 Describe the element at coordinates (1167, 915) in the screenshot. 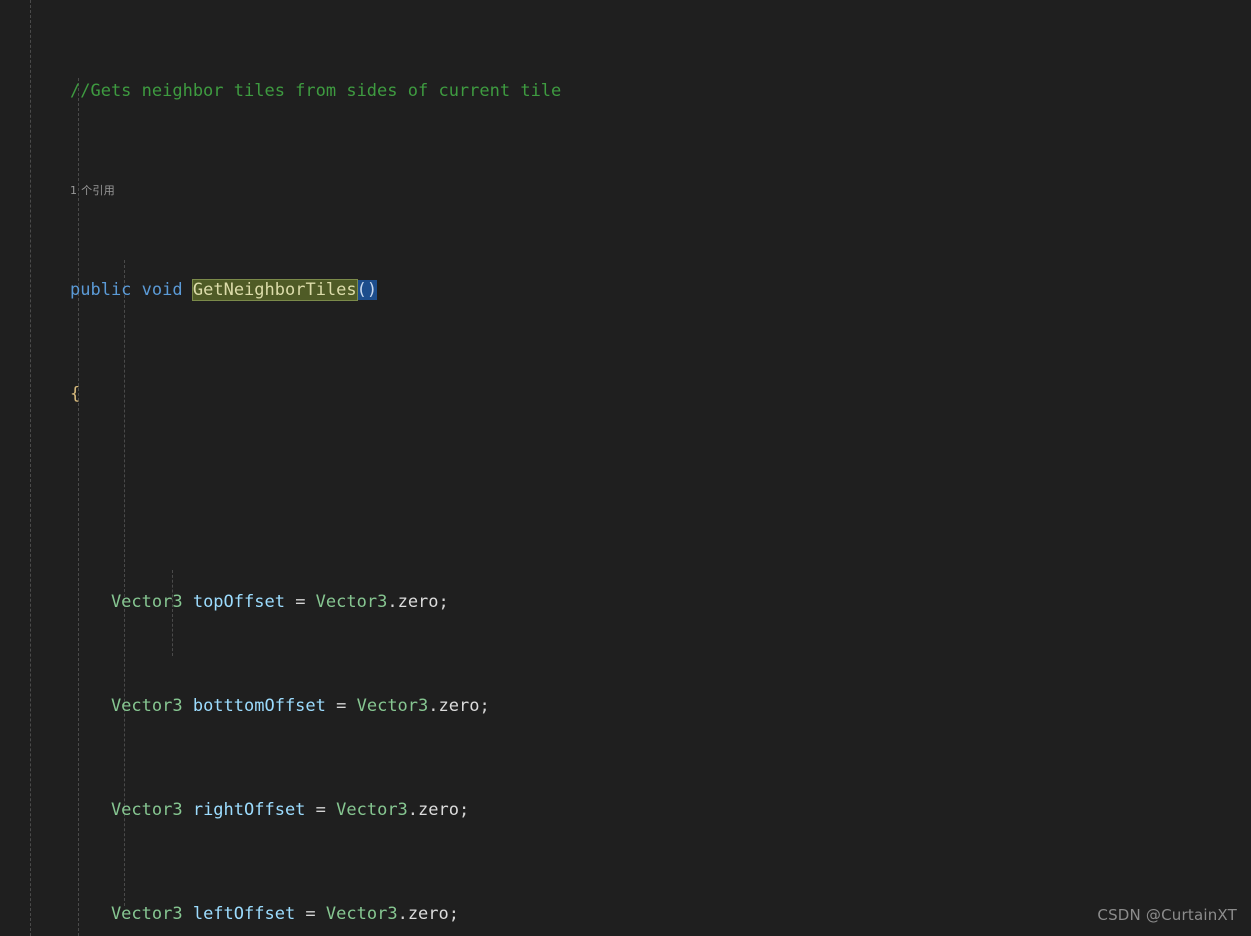

I see `csdn-watermark: CSDN @CurtainXT` at that location.